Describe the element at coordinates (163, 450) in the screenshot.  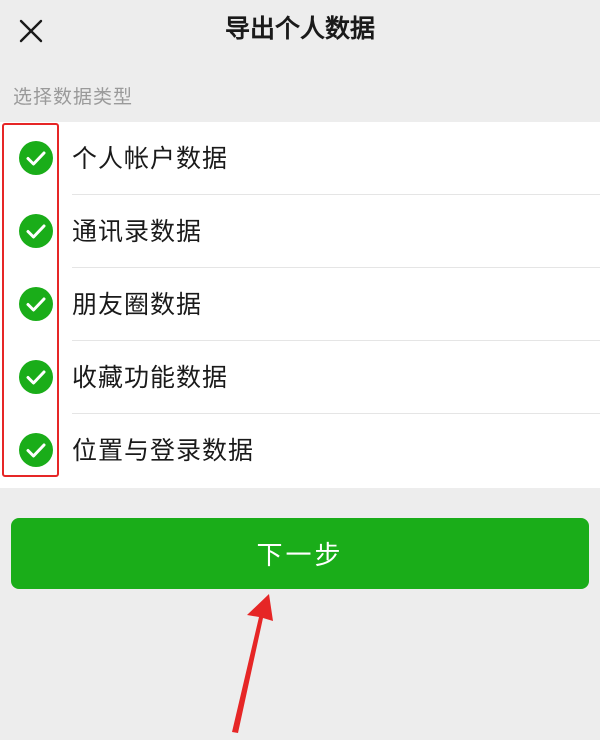
I see `option-label: 位置与登录数据` at that location.